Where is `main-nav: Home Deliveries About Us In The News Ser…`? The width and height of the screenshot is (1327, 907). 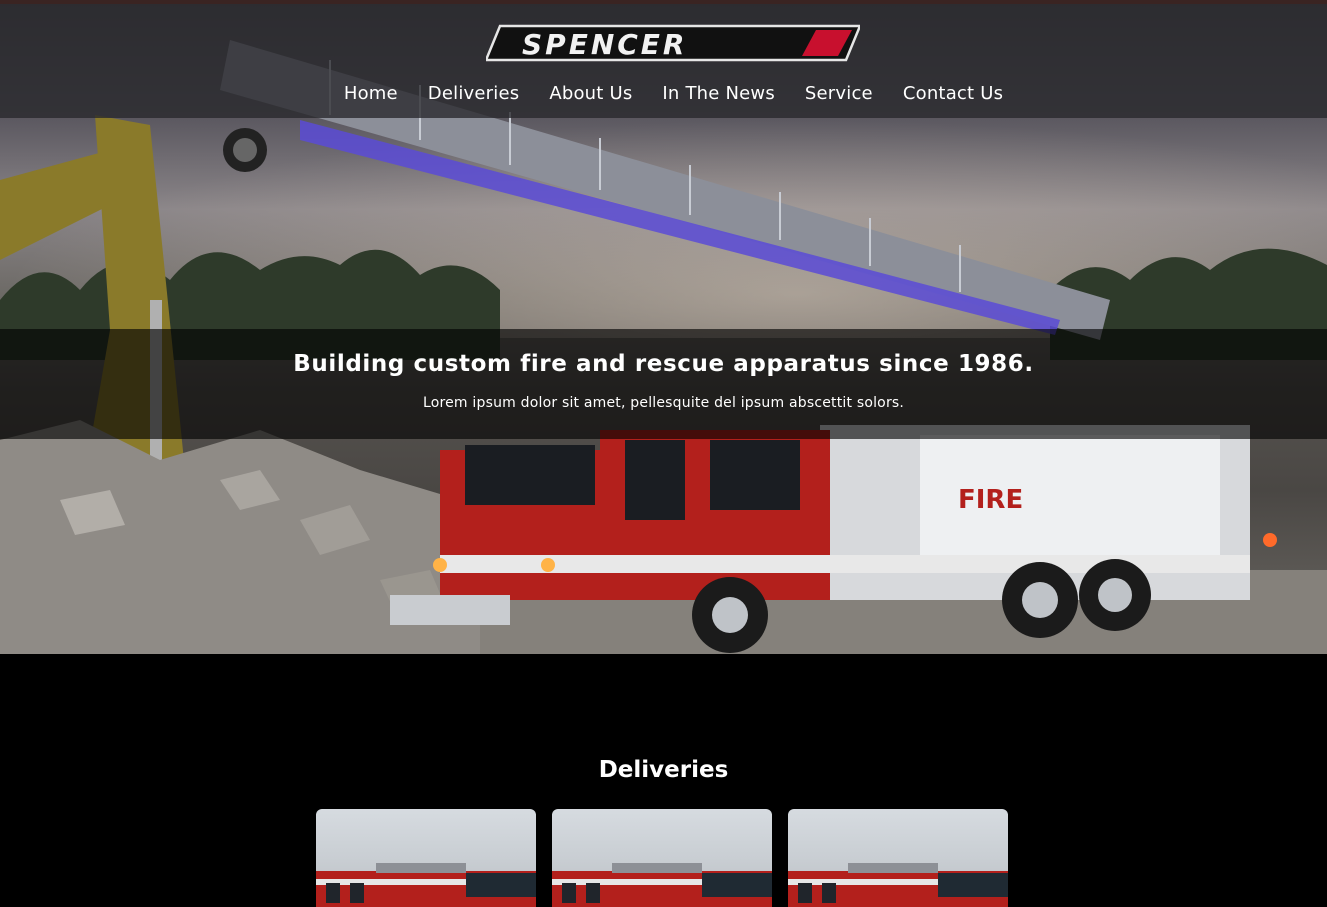
main-nav: Home Deliveries About Us In The News Ser… is located at coordinates (663, 95).